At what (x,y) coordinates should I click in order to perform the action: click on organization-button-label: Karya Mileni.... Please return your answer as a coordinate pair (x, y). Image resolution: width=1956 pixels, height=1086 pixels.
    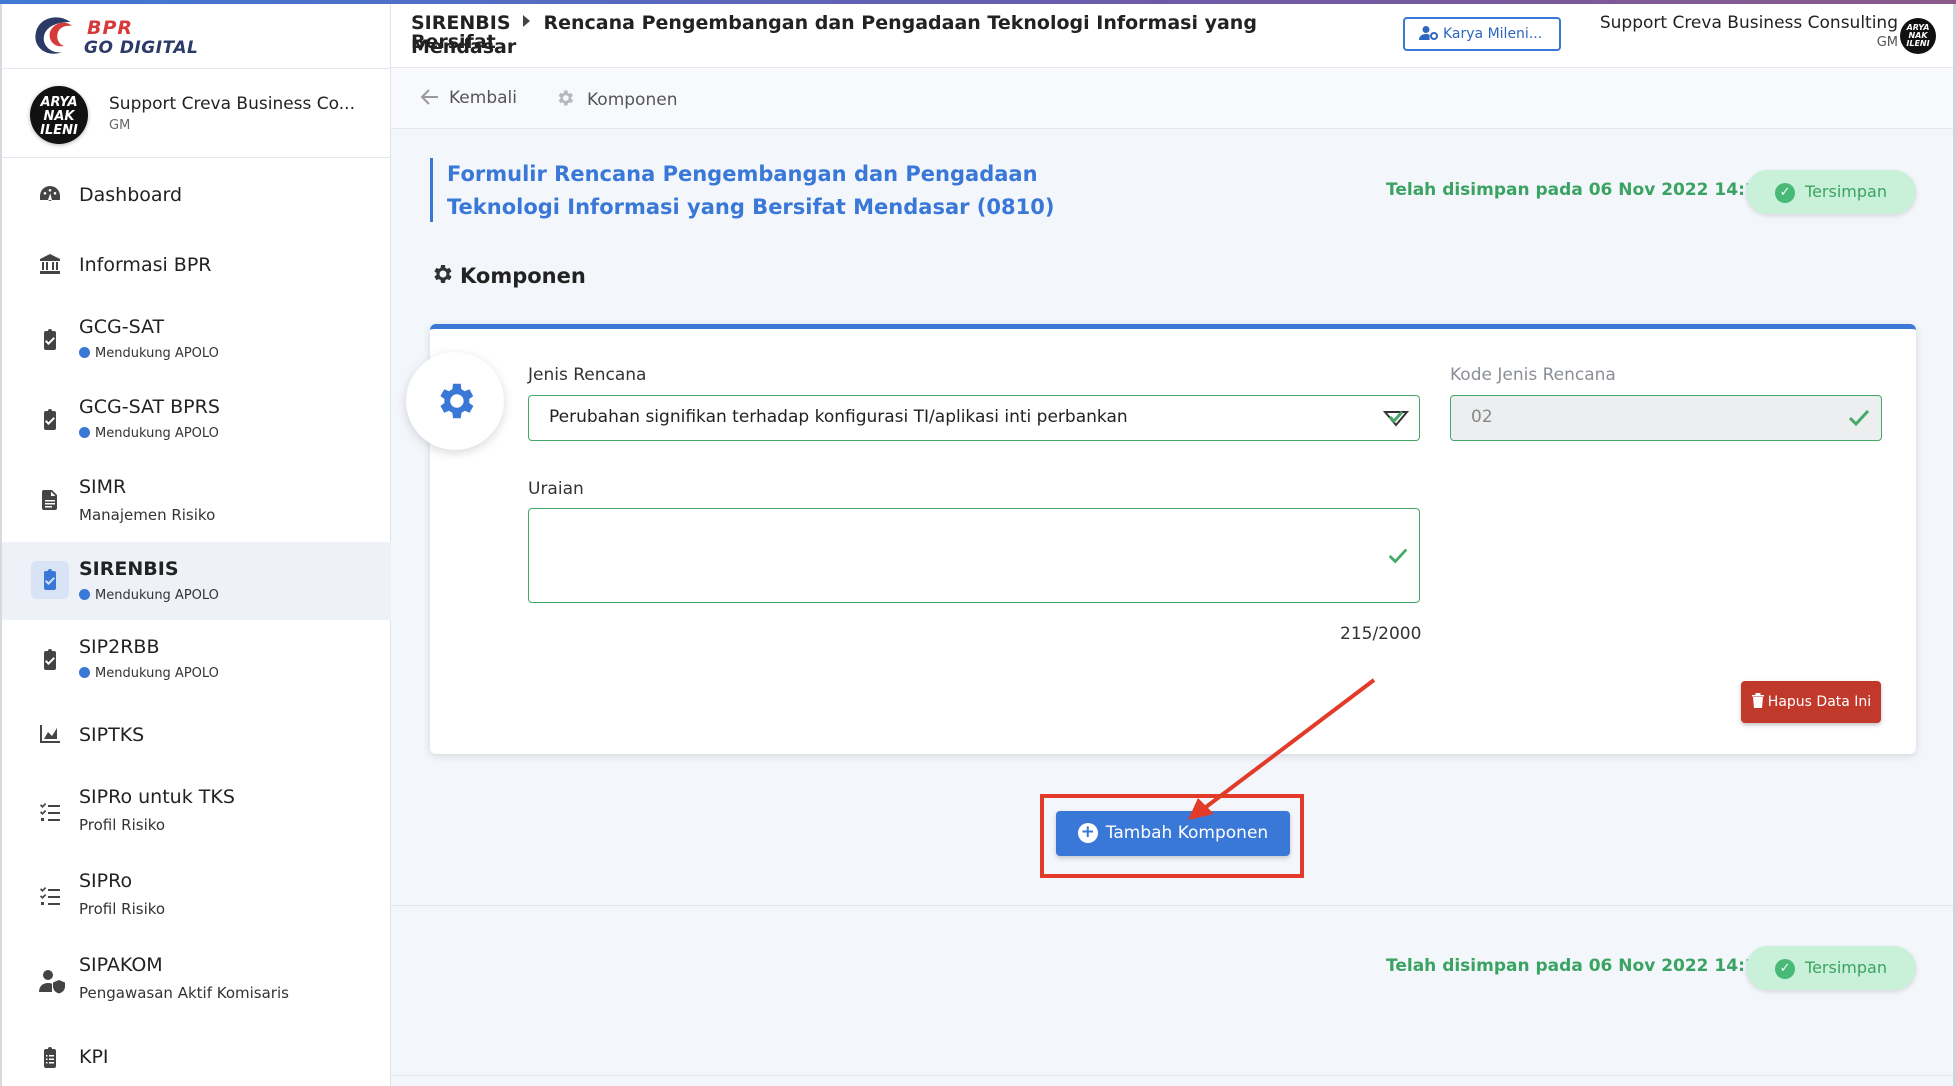
    Looking at the image, I should click on (1493, 34).